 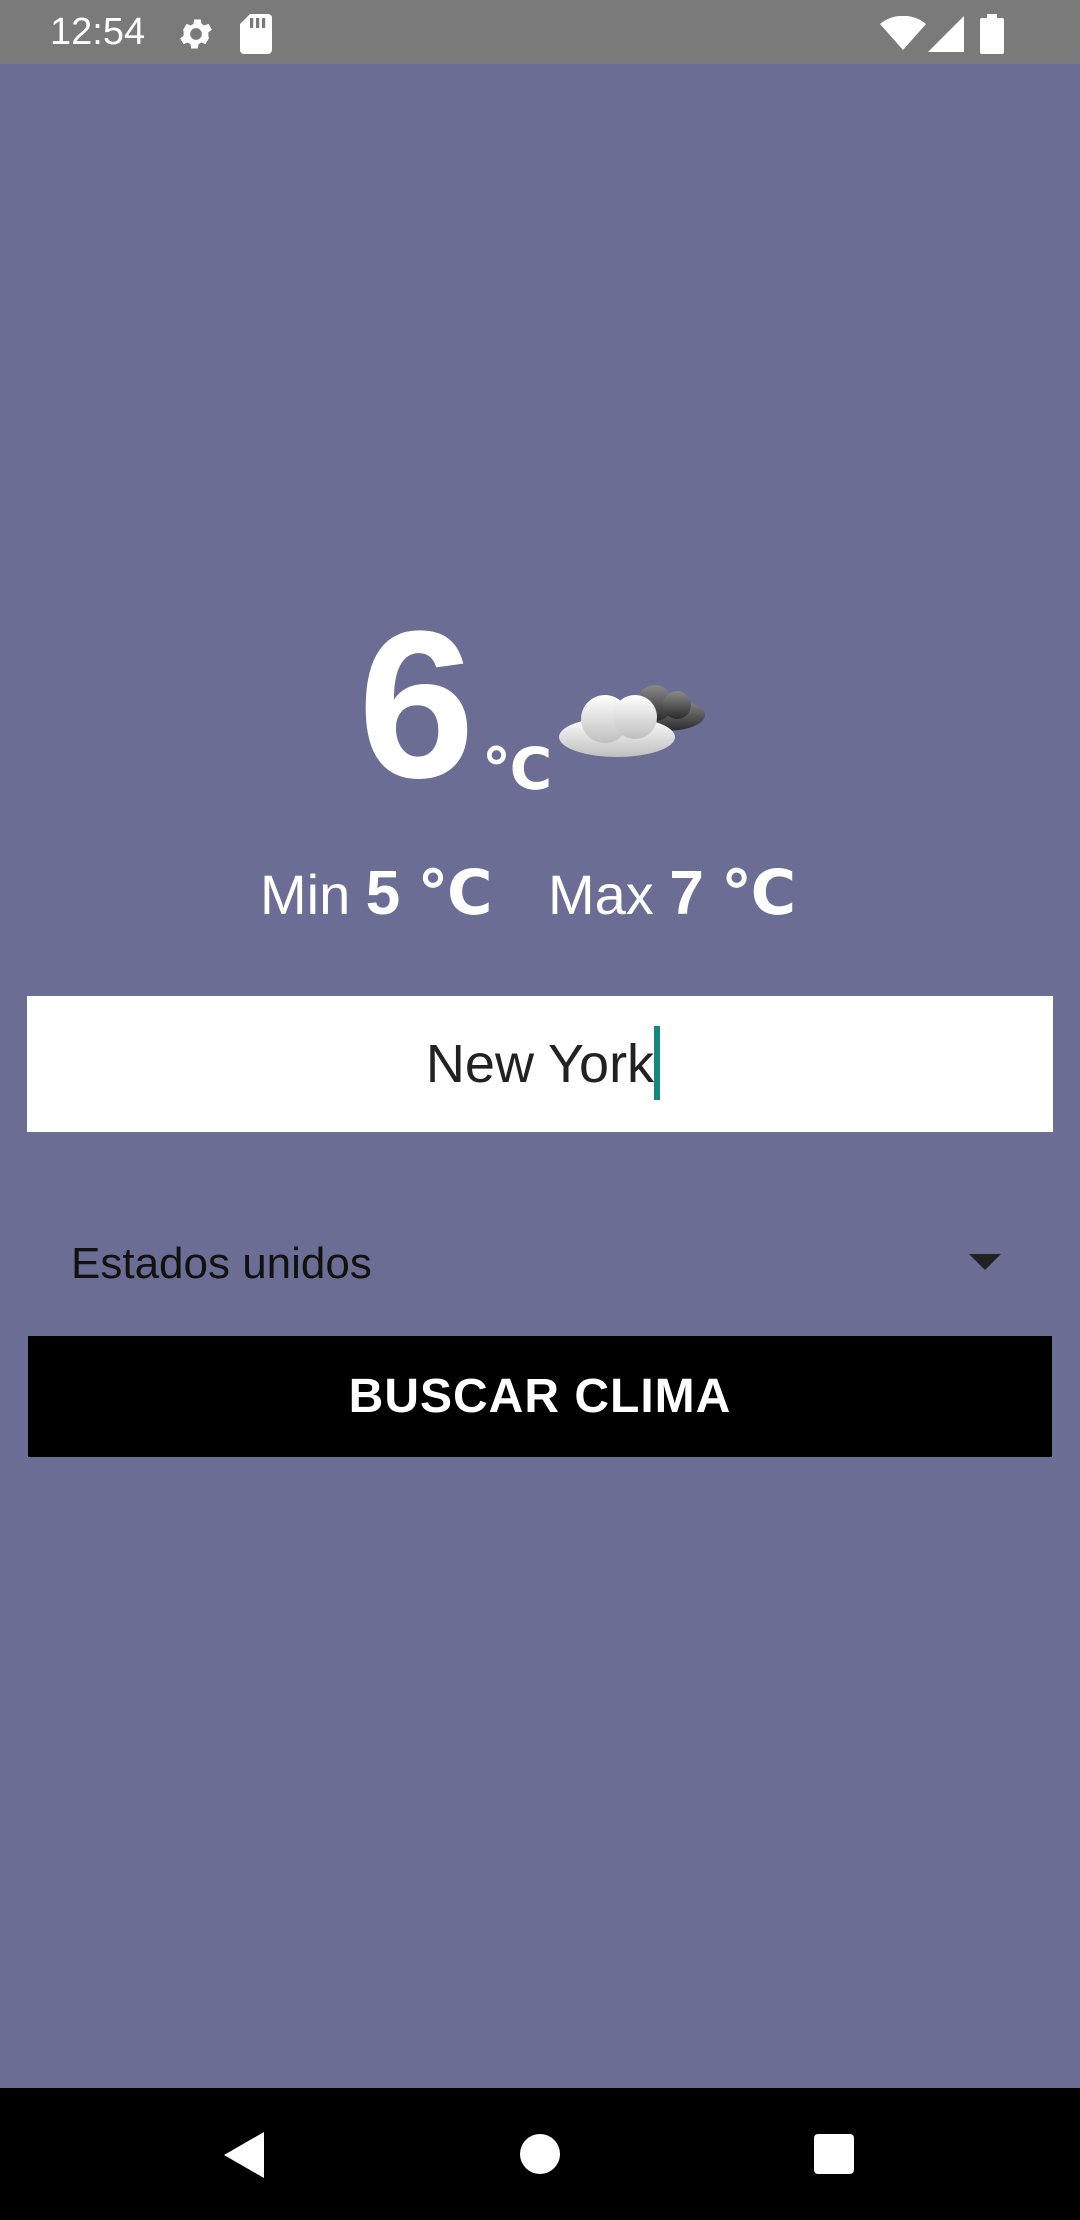 I want to click on country-dropdown: Estados unidos, so click(x=540, y=1265).